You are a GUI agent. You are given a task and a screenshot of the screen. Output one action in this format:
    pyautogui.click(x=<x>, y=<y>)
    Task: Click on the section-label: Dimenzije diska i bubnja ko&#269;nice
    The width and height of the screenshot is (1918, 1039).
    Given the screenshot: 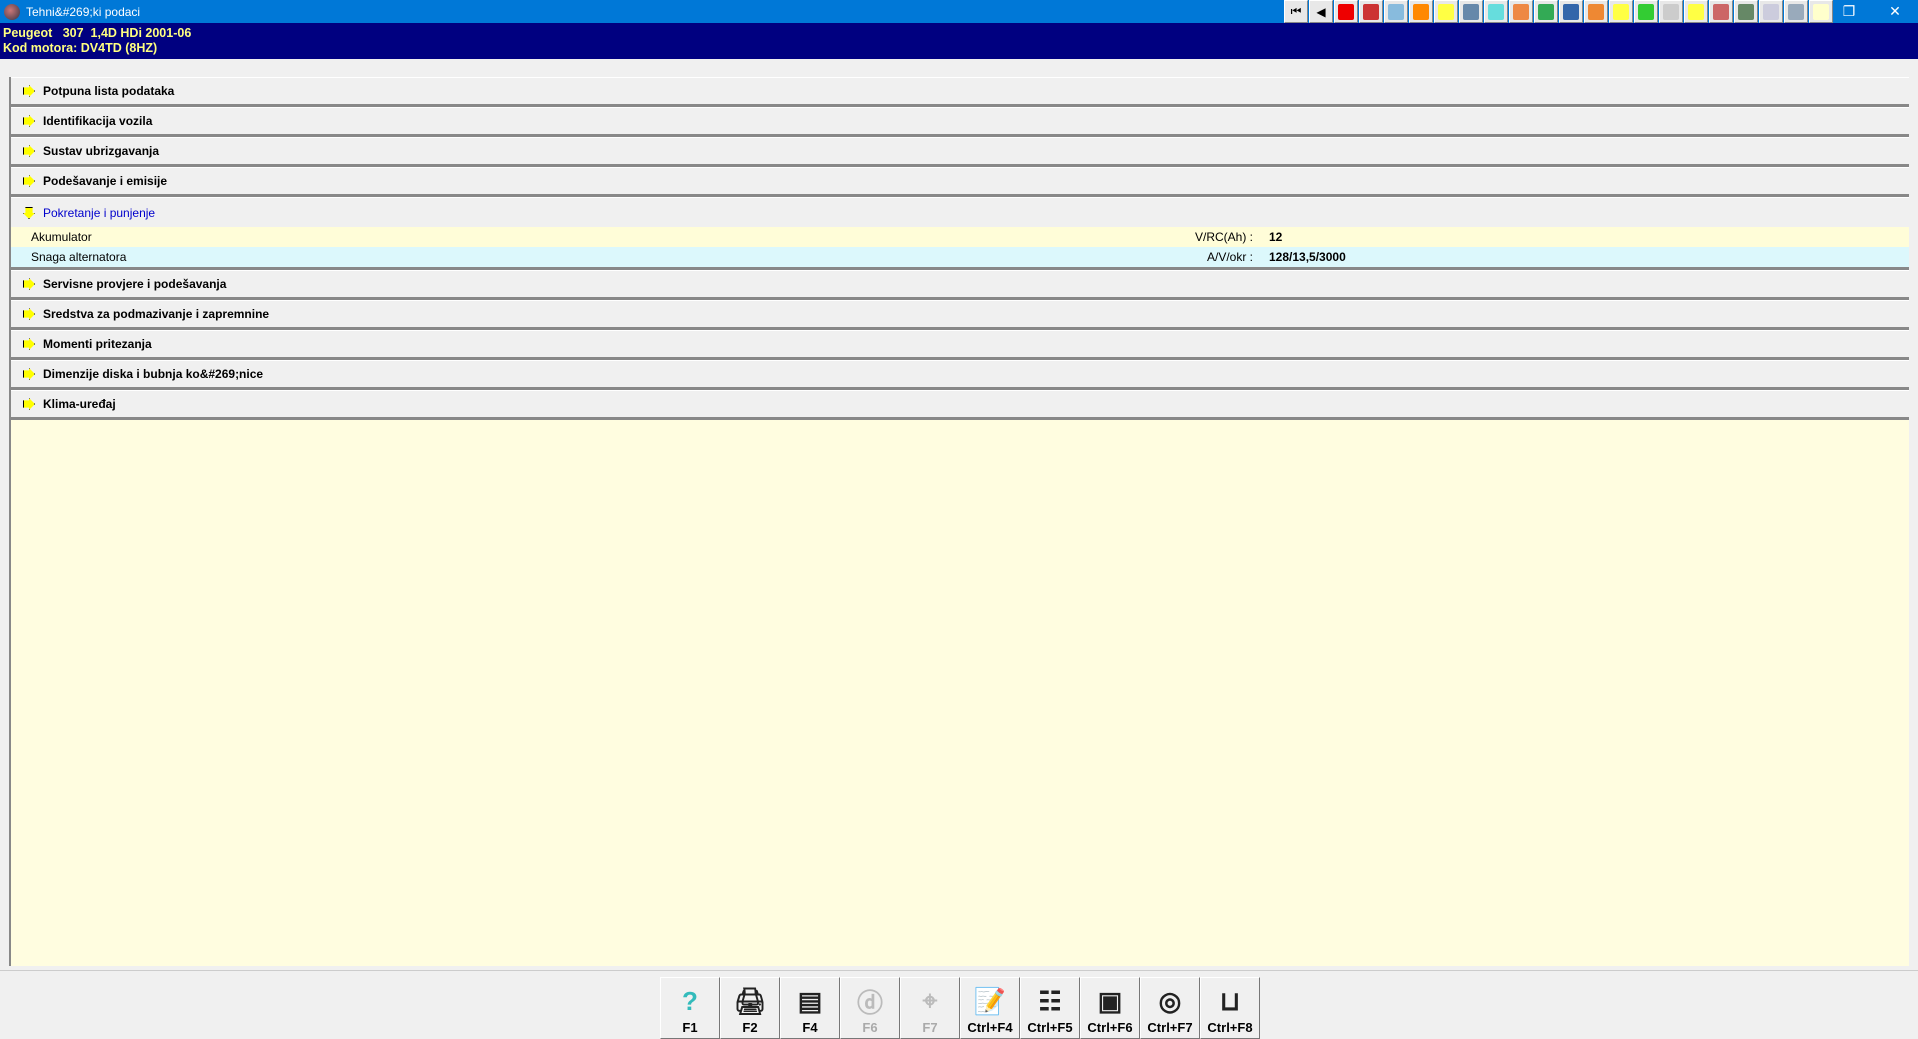 What is the action you would take?
    pyautogui.click(x=153, y=374)
    